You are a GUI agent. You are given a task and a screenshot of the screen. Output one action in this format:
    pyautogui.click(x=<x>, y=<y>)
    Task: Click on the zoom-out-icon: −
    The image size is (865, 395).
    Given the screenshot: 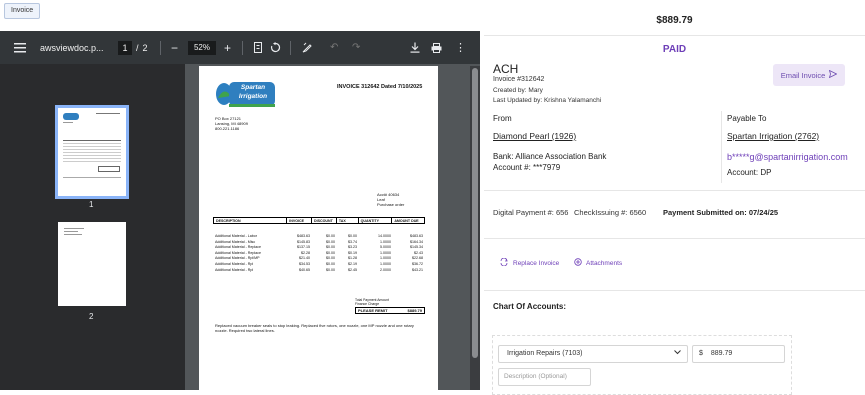 What is the action you would take?
    pyautogui.click(x=174, y=47)
    